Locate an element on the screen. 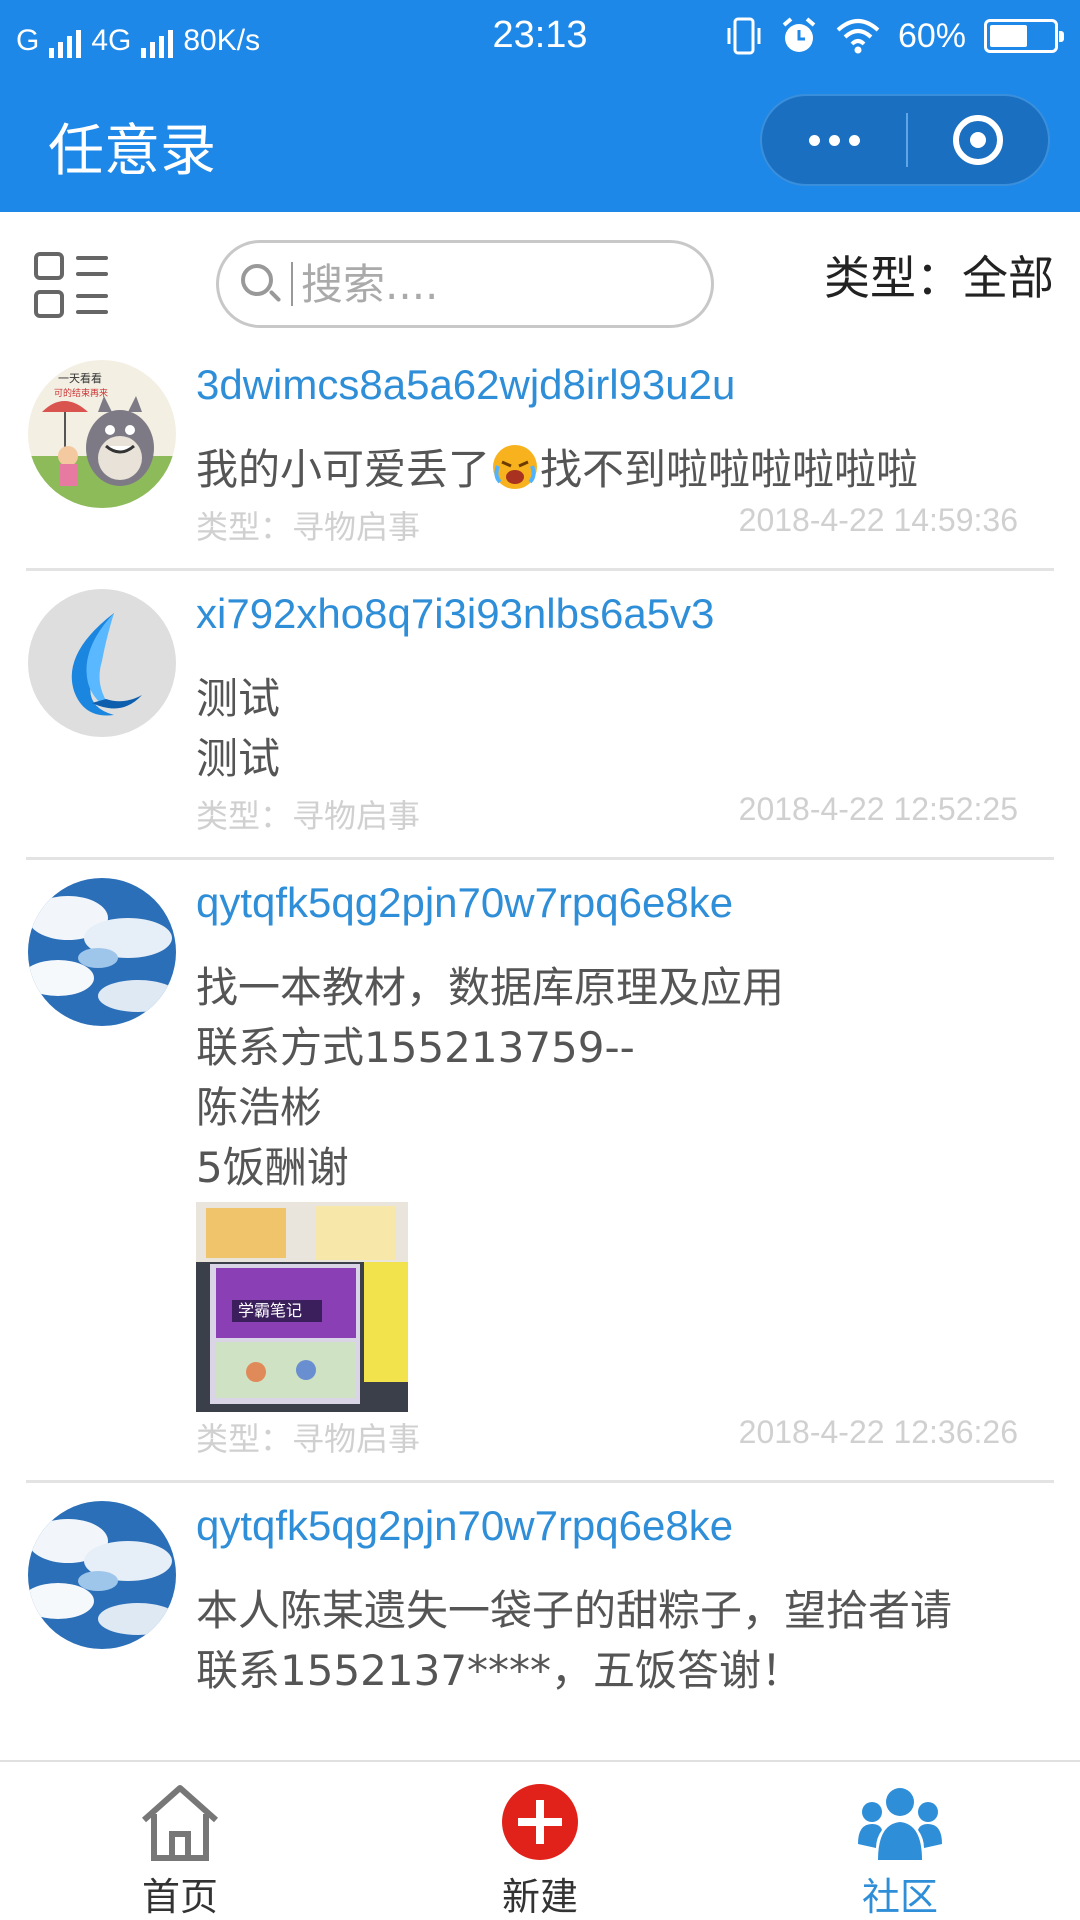 The height and width of the screenshot is (1920, 1080). tab-label: 新建 is located at coordinates (539, 1897).